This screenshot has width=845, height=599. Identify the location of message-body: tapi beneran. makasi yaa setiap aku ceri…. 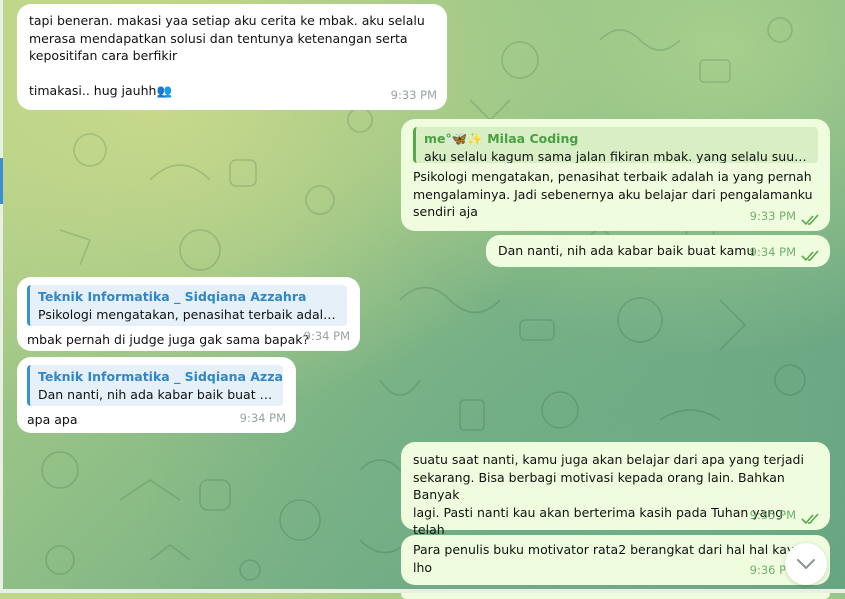
(227, 55).